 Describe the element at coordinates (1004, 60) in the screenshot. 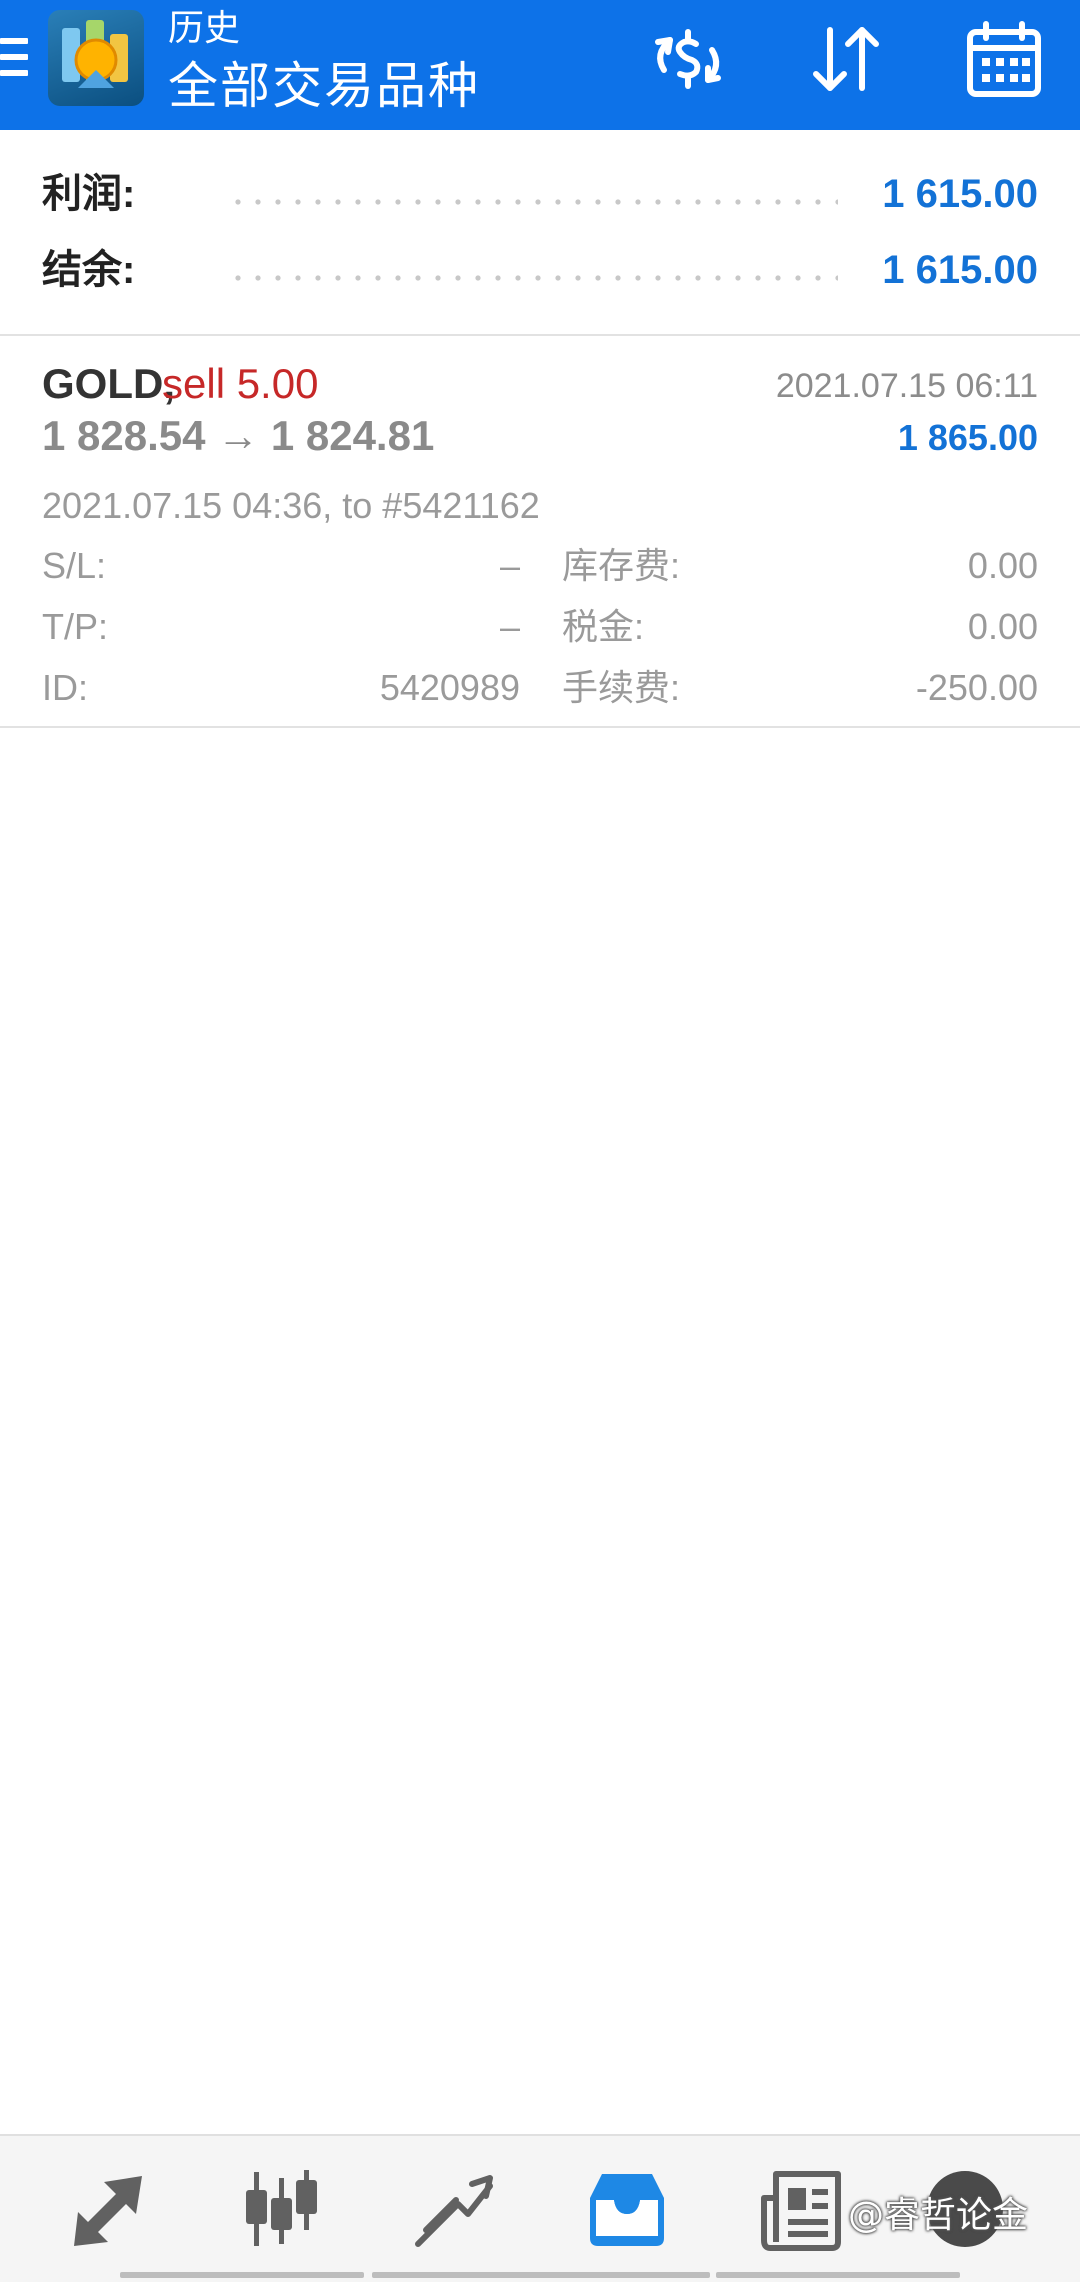

I see `calendar-icon` at that location.